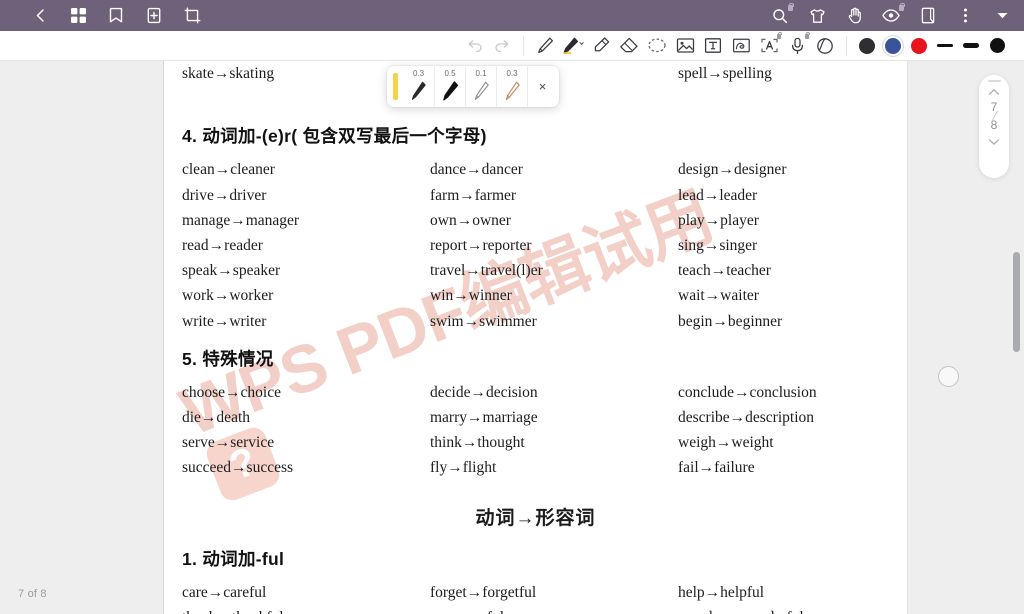  What do you see at coordinates (965, 16) in the screenshot?
I see `more-menu-icon` at bounding box center [965, 16].